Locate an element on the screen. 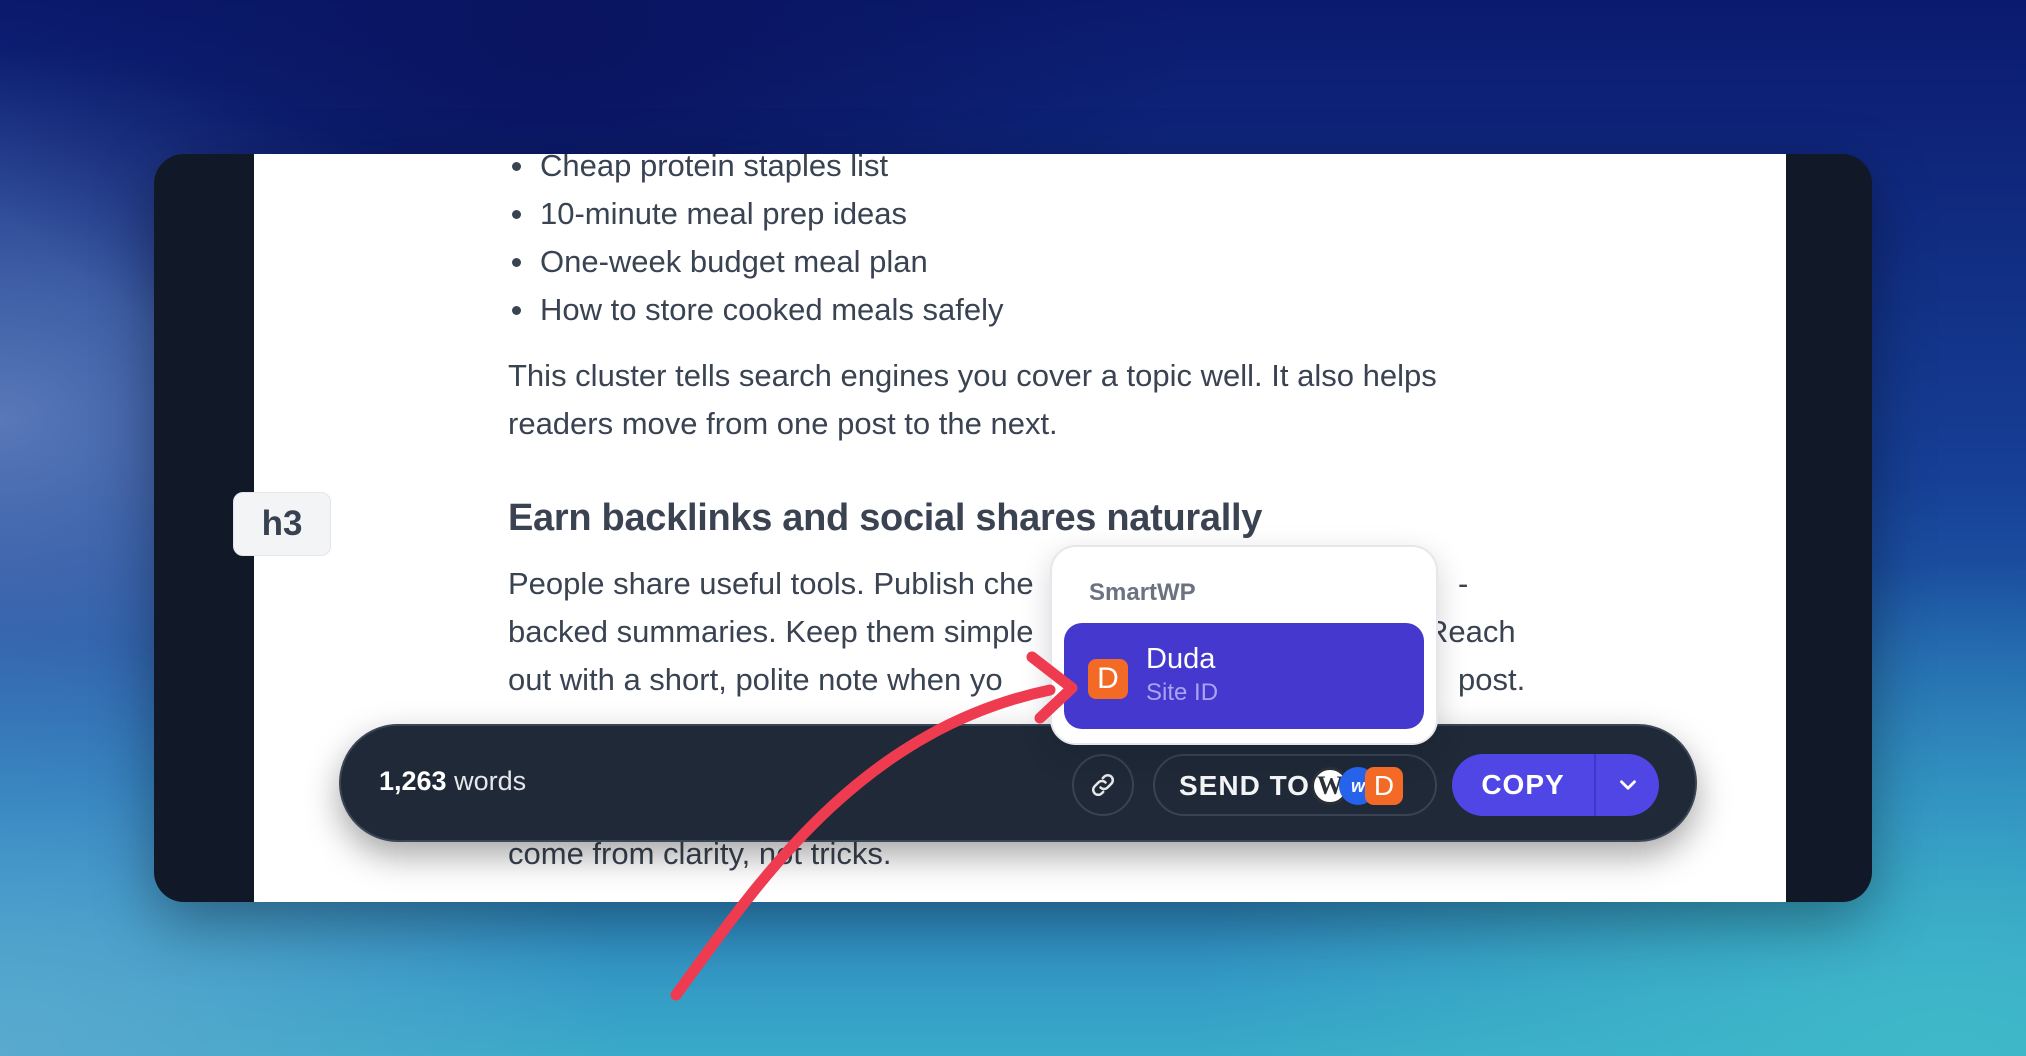 Image resolution: width=2026 pixels, height=1056 pixels. paragraph-line-fragment: Reach is located at coordinates (1471, 631).